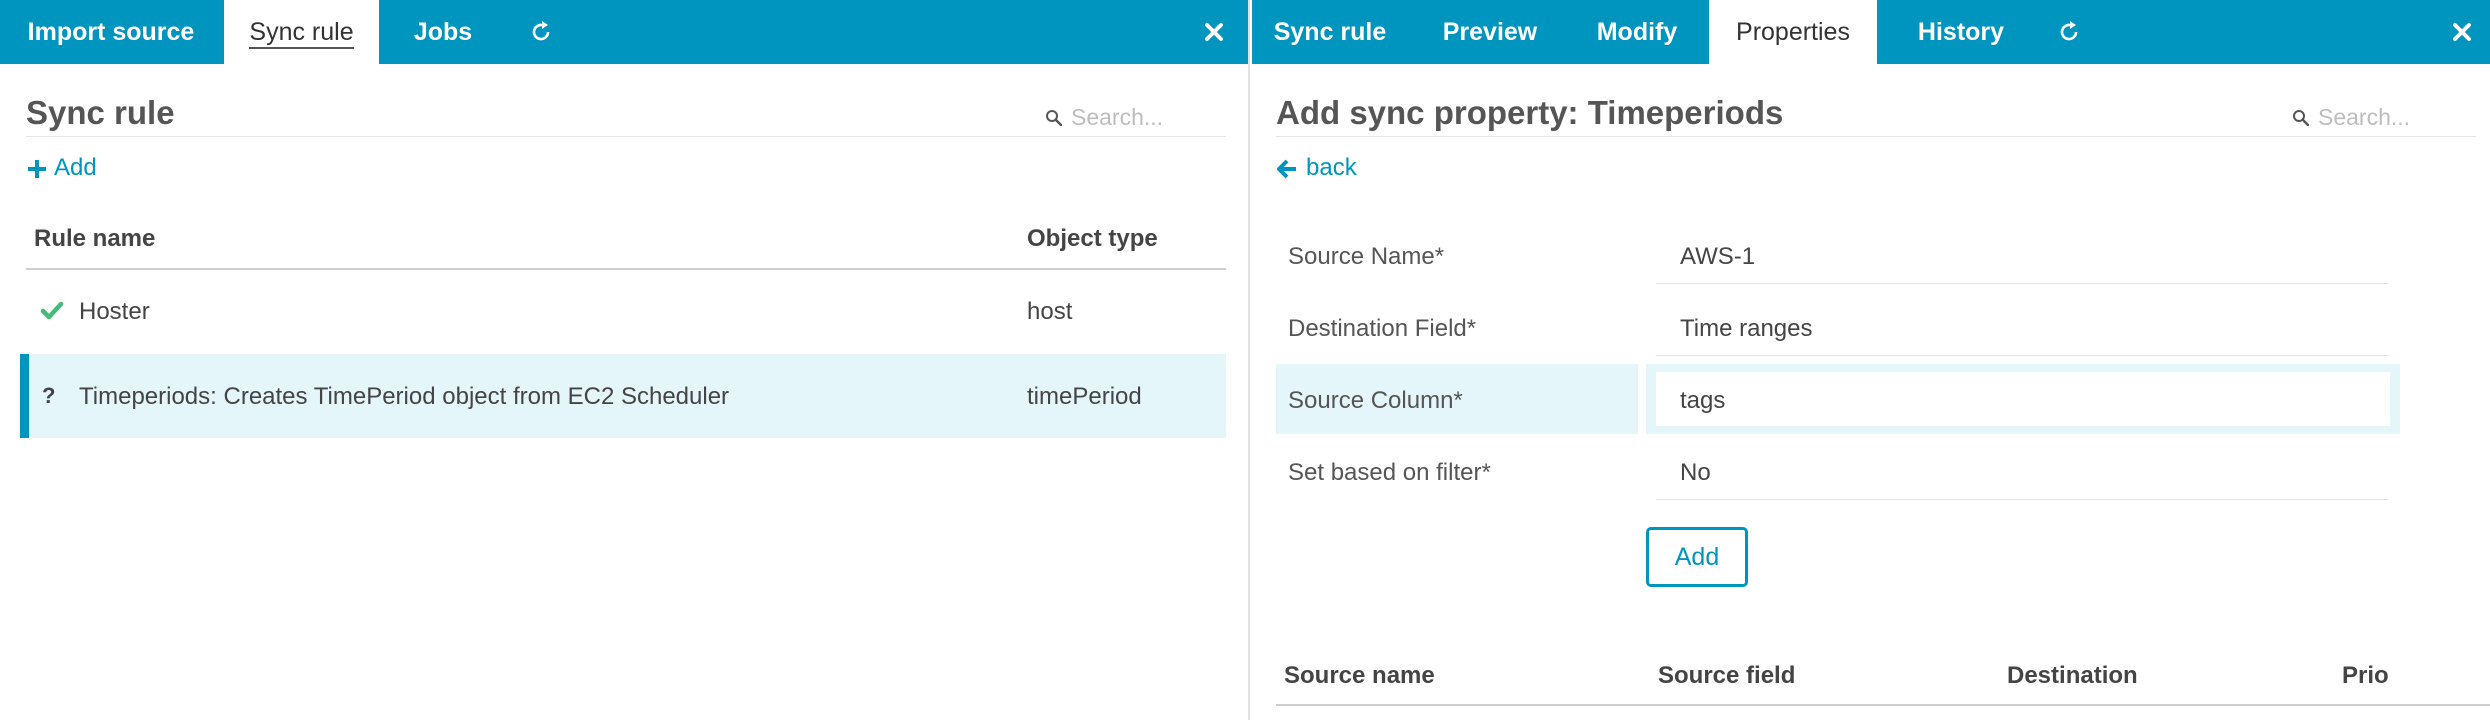  I want to click on tab-import-source: Import source, so click(111, 32).